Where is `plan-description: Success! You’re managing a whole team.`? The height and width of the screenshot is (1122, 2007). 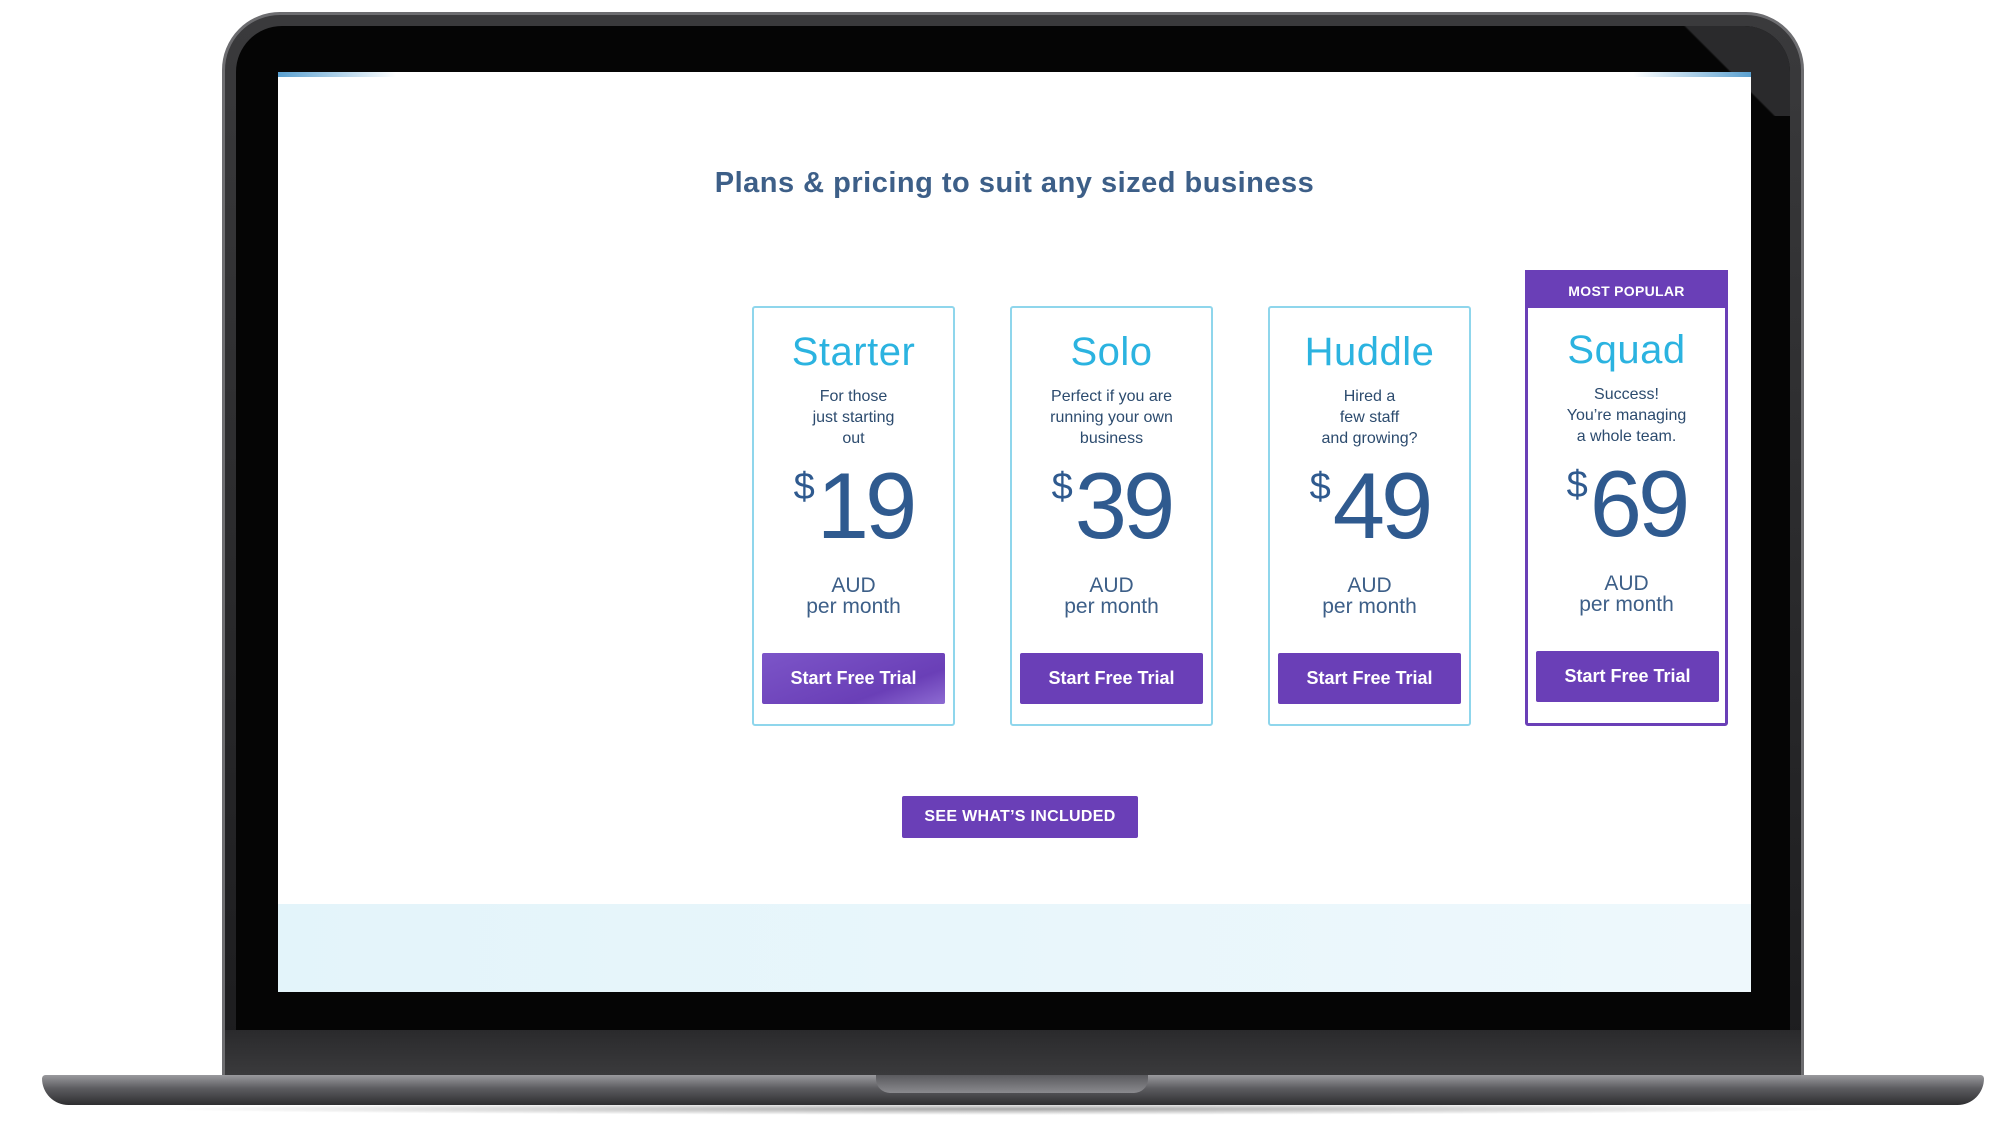 plan-description: Success! You’re managing a whole team. is located at coordinates (1626, 415).